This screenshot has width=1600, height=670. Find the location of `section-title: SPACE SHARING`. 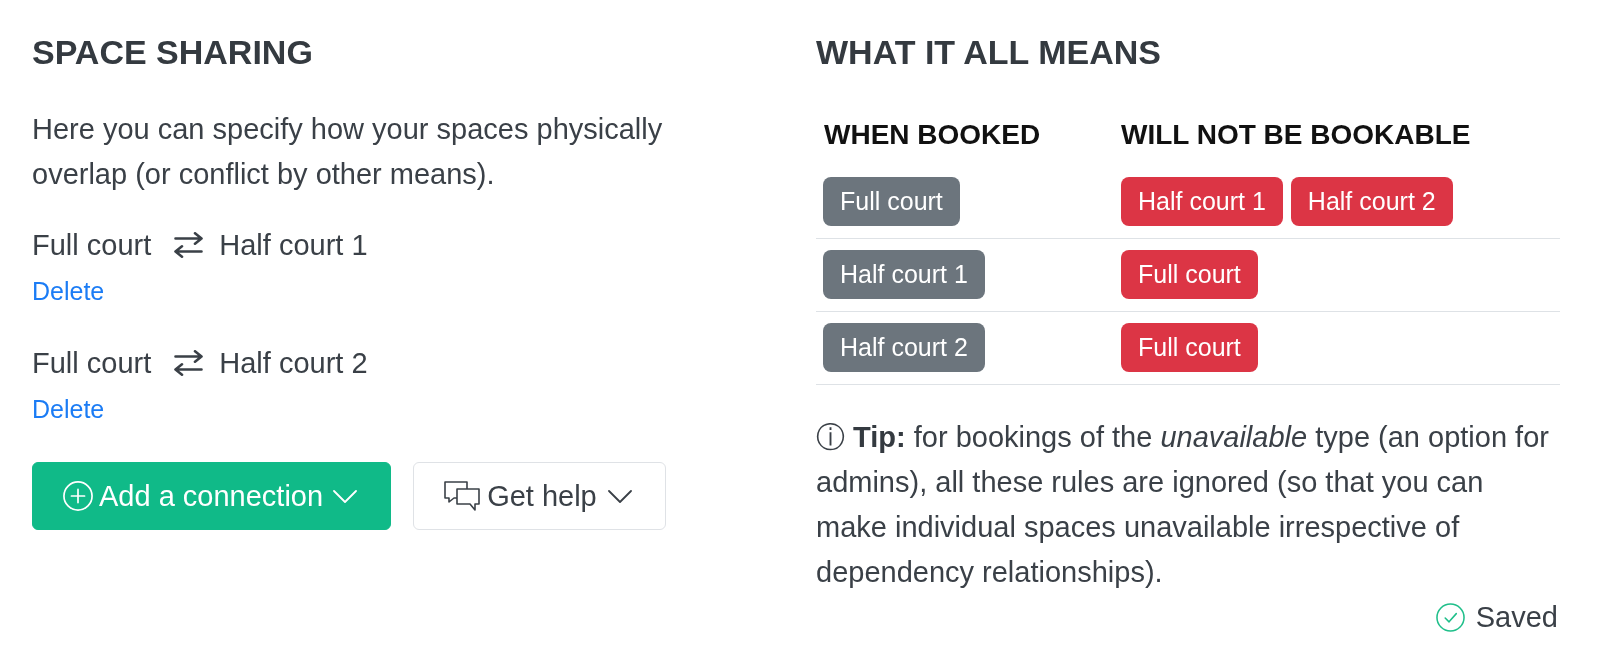

section-title: SPACE SHARING is located at coordinates (172, 52).